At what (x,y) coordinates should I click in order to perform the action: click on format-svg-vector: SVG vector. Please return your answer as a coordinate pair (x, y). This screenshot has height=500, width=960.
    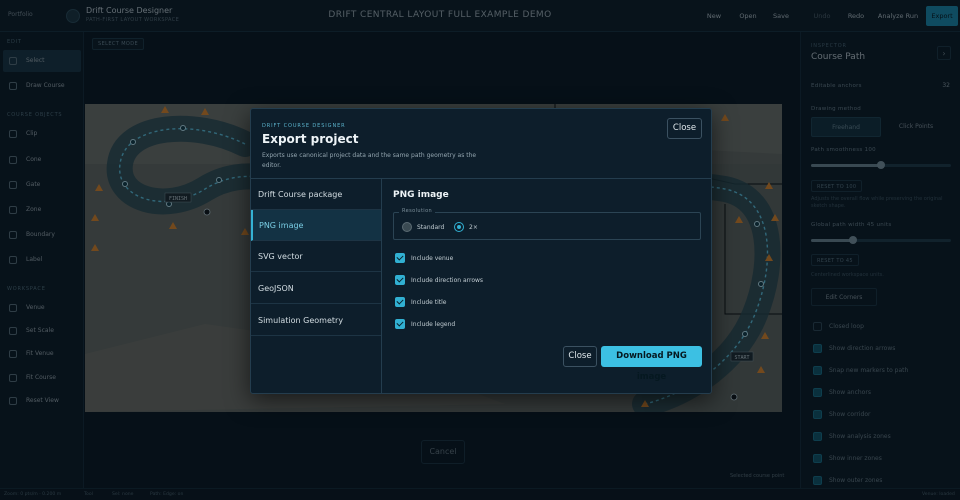
    Looking at the image, I should click on (316, 256).